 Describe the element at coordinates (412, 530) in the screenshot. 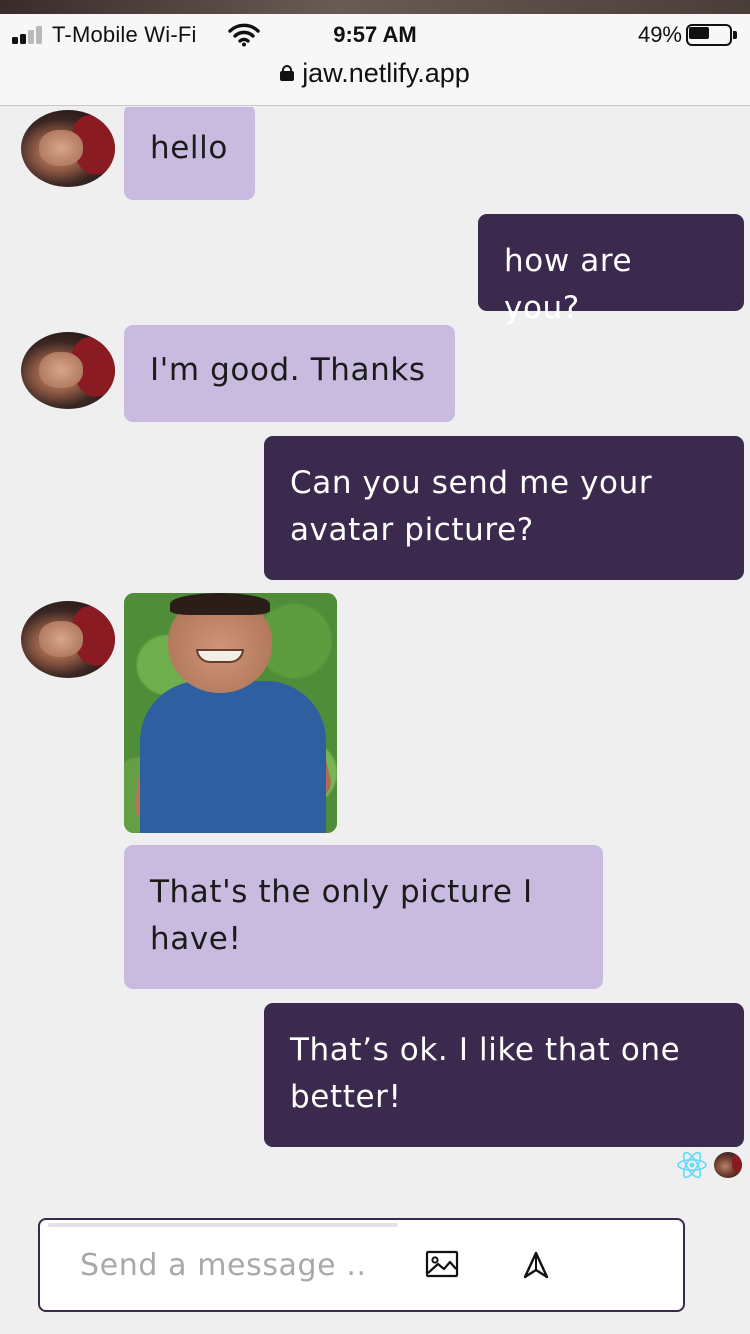

I see `message-text-line: avatar picture?` at that location.